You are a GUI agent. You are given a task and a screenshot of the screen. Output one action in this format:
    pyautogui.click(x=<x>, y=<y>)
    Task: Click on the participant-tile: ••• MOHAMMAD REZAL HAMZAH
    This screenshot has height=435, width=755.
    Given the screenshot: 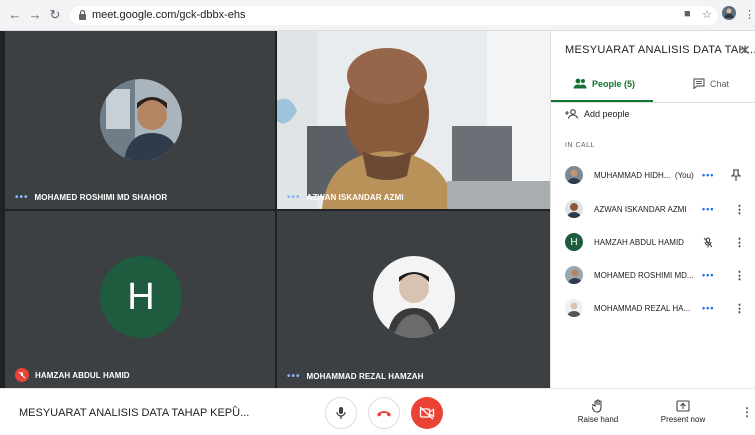 What is the action you would take?
    pyautogui.click(x=413, y=299)
    